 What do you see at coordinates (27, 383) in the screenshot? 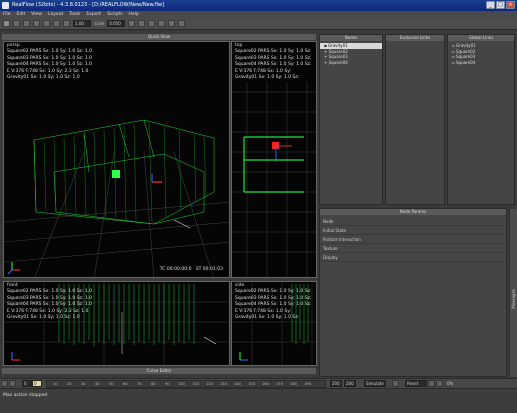
I see `start-frame-field: 0` at bounding box center [27, 383].